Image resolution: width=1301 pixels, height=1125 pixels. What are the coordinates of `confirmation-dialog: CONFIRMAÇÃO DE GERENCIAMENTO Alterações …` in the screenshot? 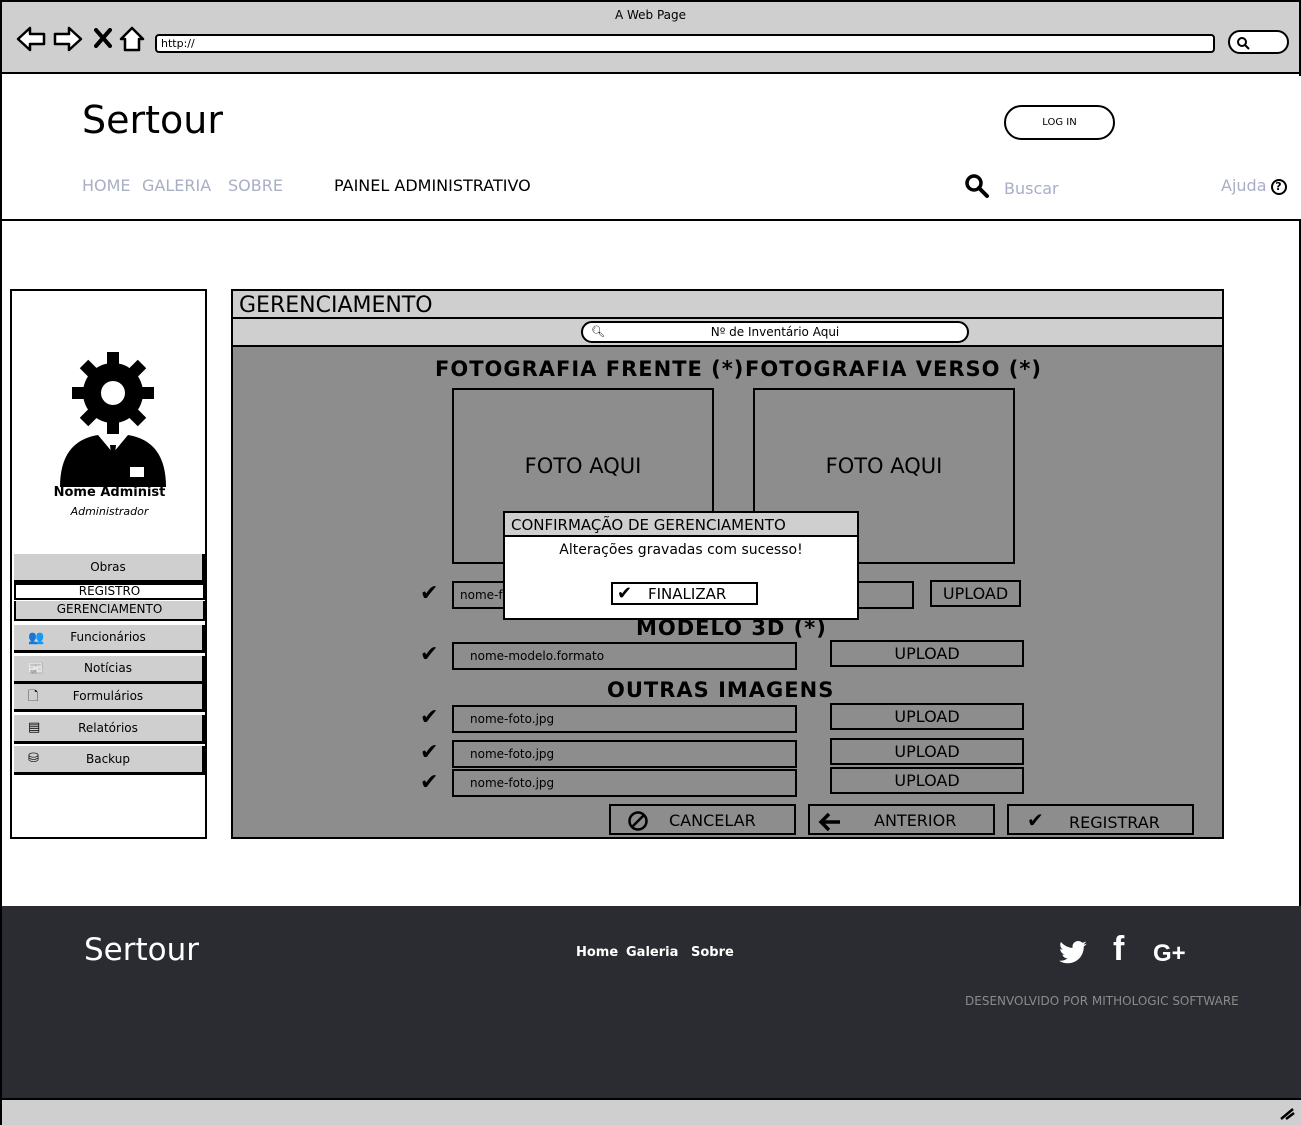 It's located at (681, 565).